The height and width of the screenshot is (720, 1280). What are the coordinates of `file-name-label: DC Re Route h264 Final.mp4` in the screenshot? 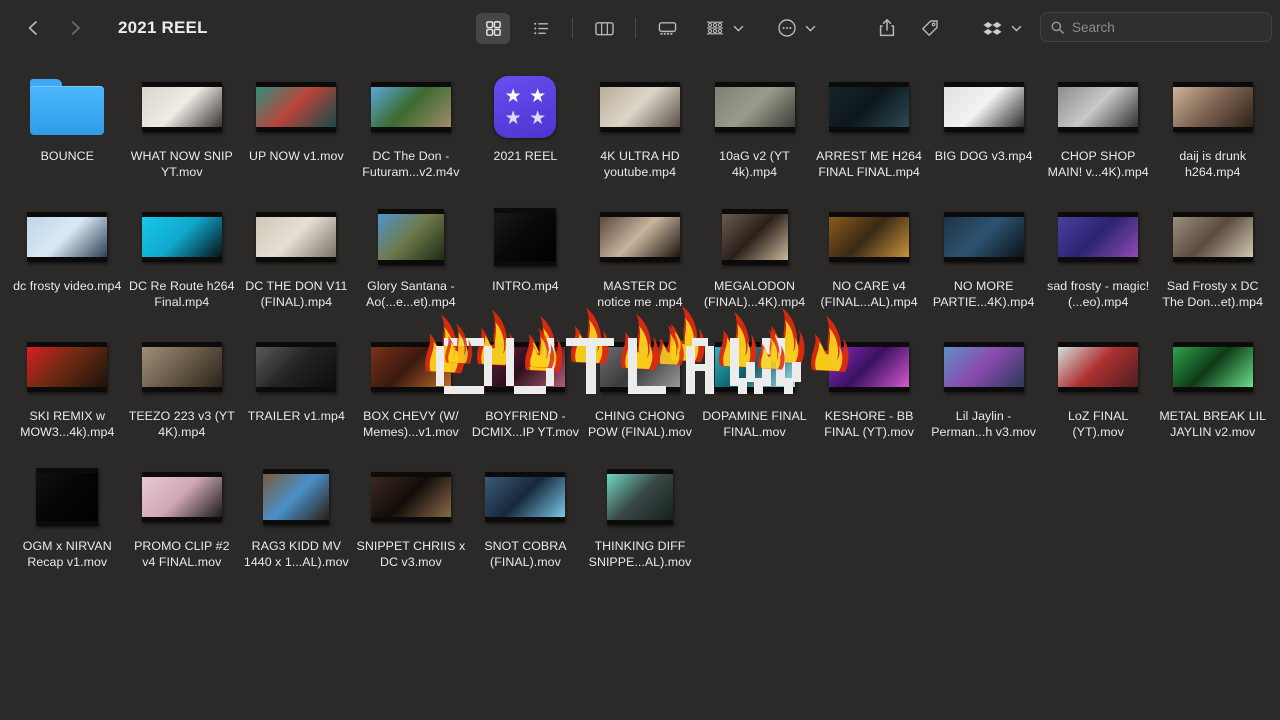 It's located at (182, 294).